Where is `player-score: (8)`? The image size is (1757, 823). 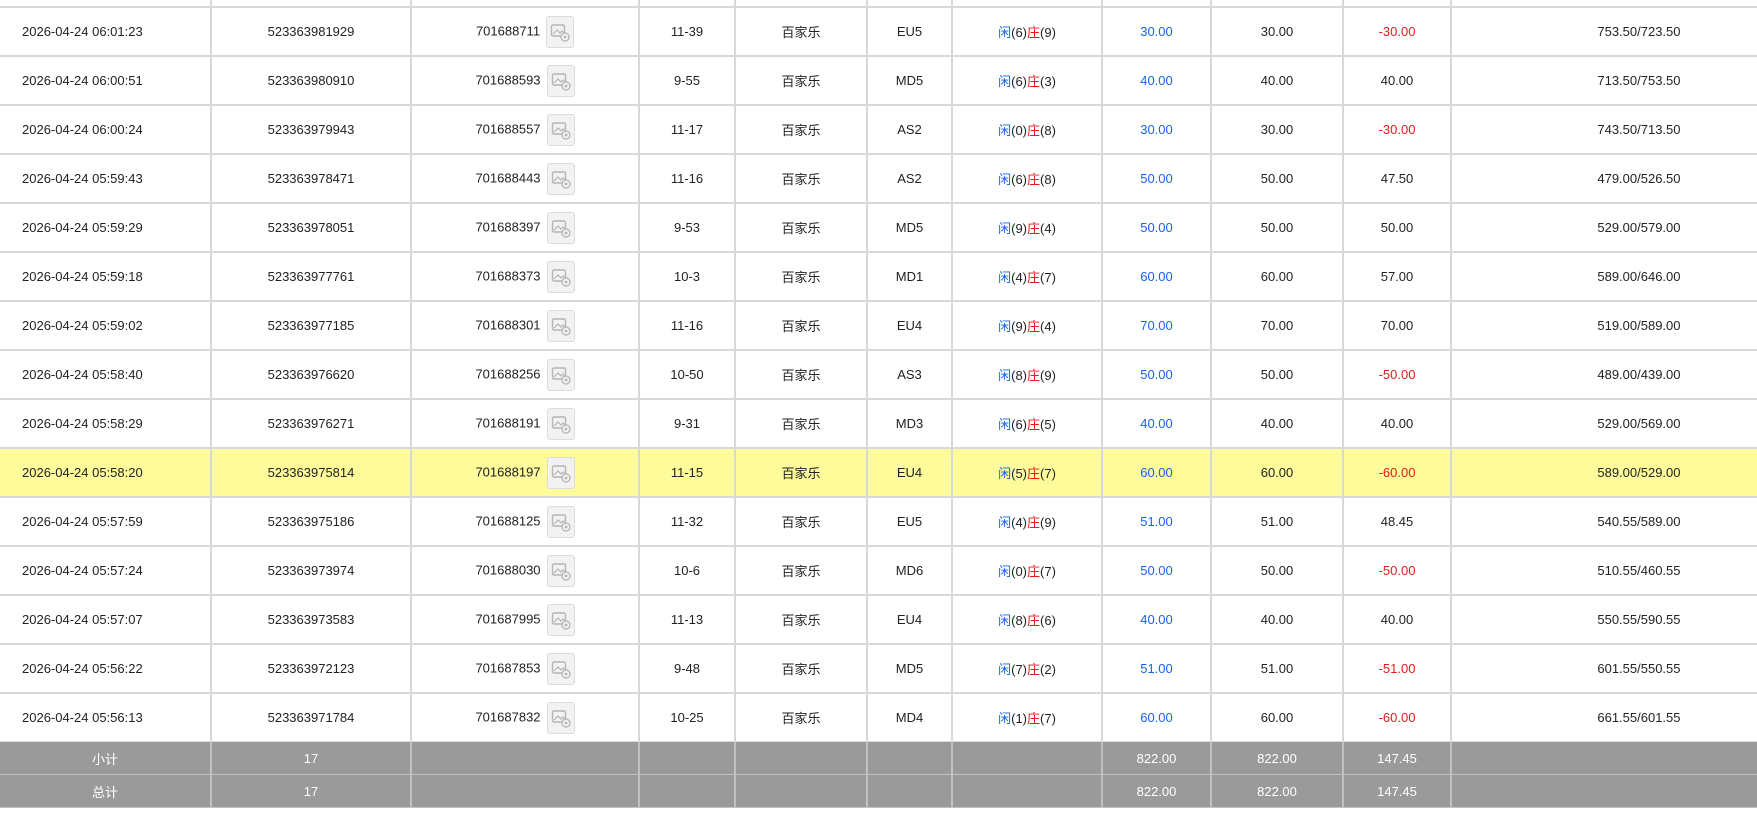
player-score: (8) is located at coordinates (1019, 620).